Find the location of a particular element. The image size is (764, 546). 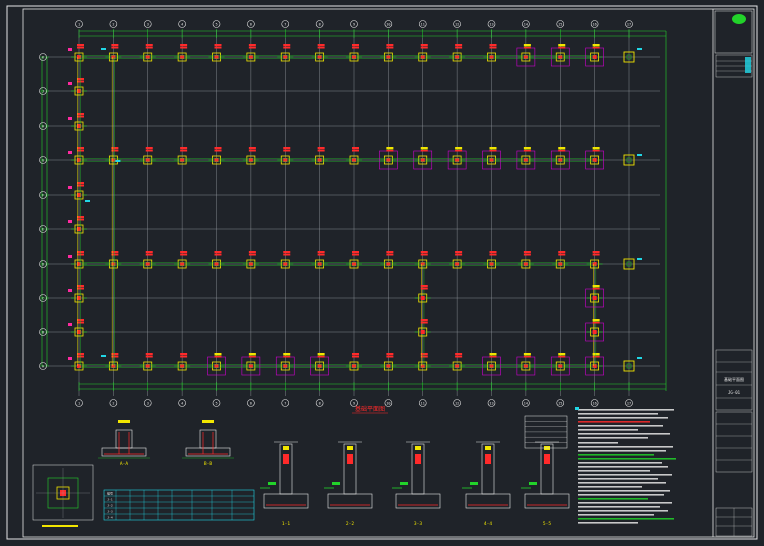

axis-label-left: J is located at coordinates (43, 91).